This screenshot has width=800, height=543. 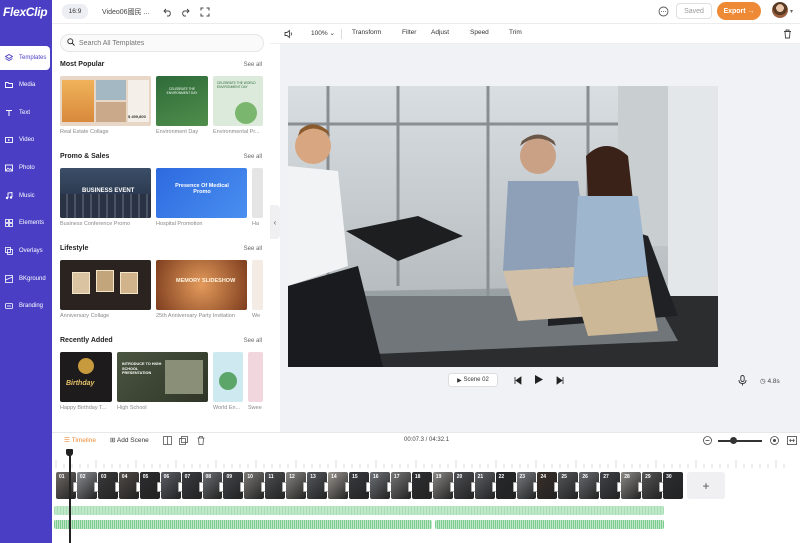 What do you see at coordinates (9, 196) in the screenshot?
I see `music-icon` at bounding box center [9, 196].